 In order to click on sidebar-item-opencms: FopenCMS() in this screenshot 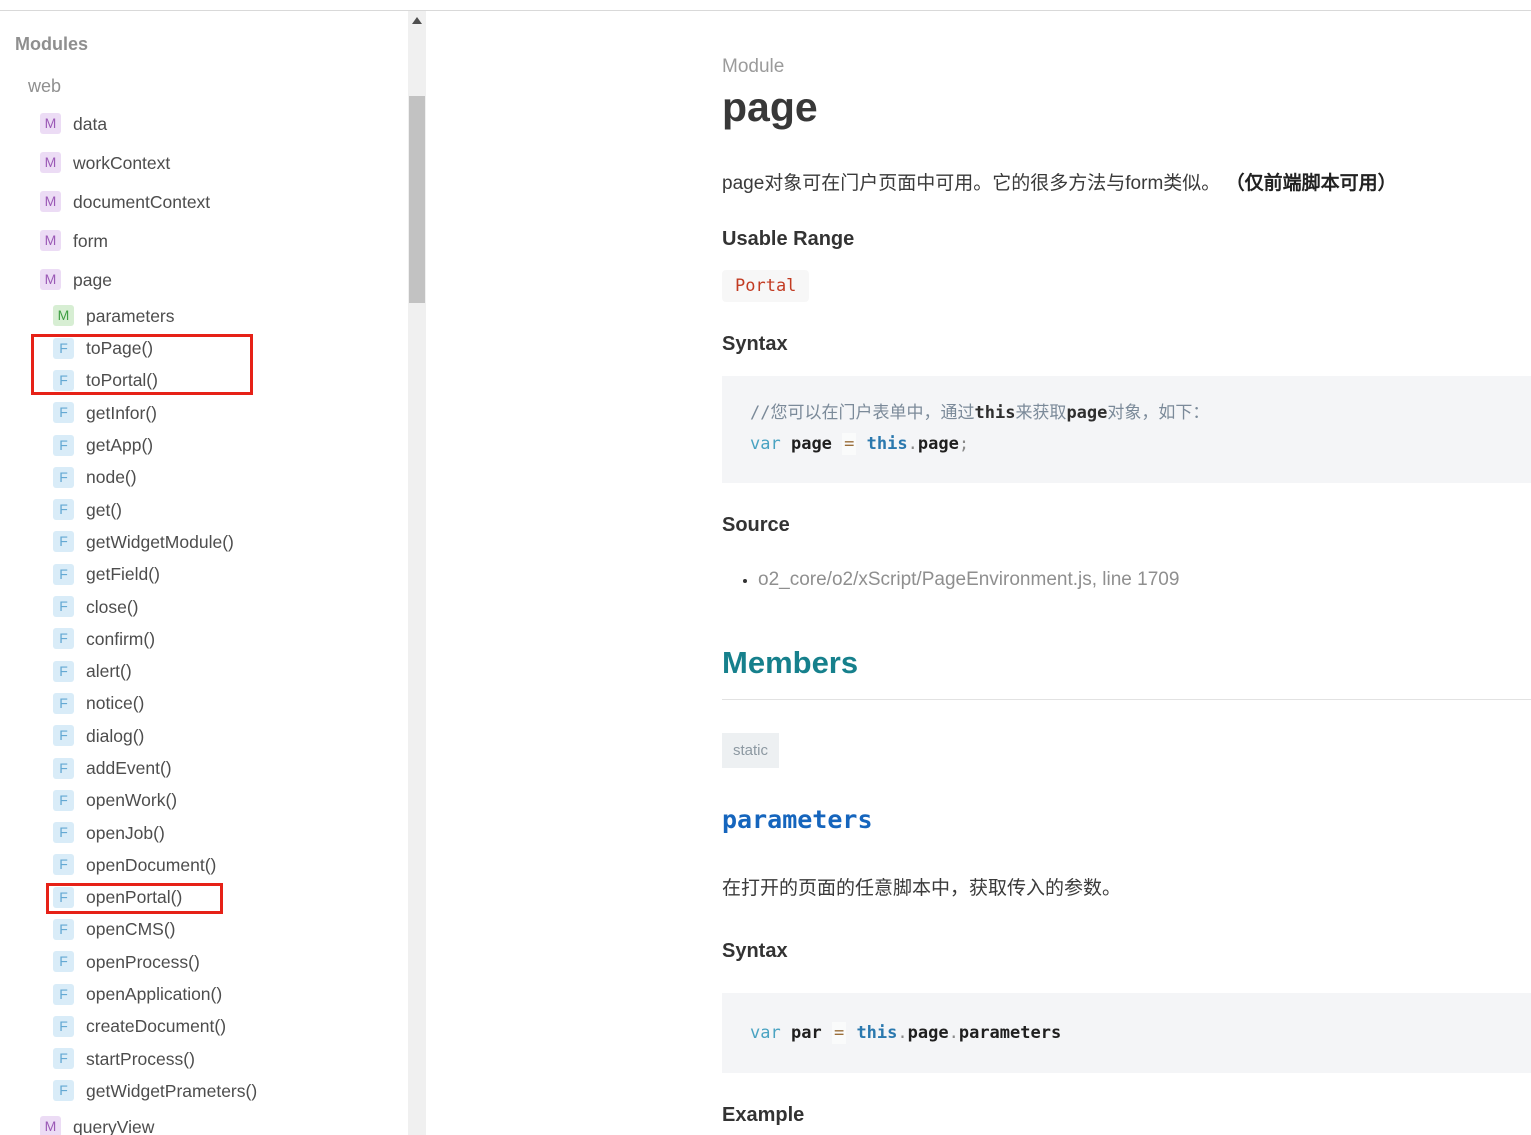, I will do `click(202, 929)`.